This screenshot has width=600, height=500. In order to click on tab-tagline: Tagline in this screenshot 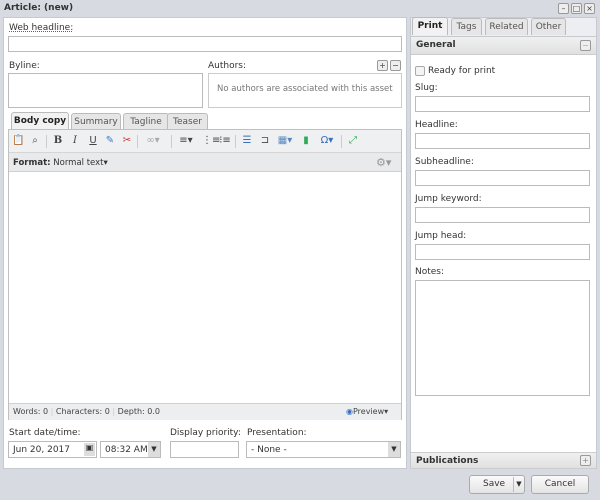, I will do `click(146, 121)`.